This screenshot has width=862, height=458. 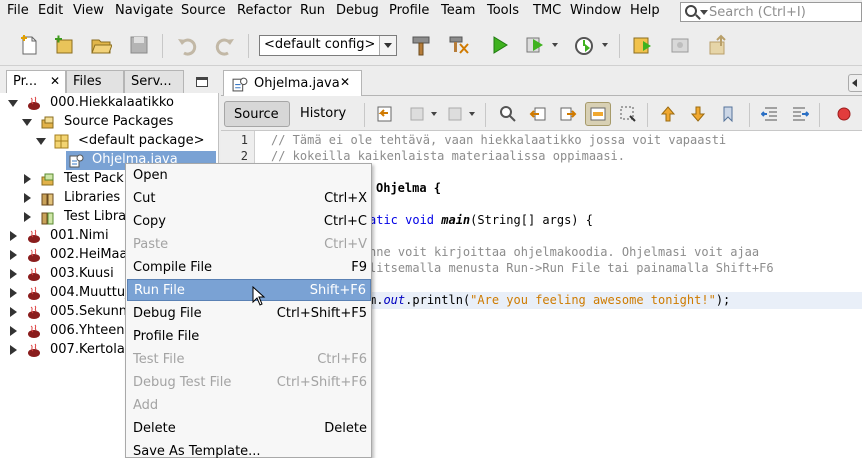 What do you see at coordinates (698, 114) in the screenshot?
I see `next-bookmark-icon` at bounding box center [698, 114].